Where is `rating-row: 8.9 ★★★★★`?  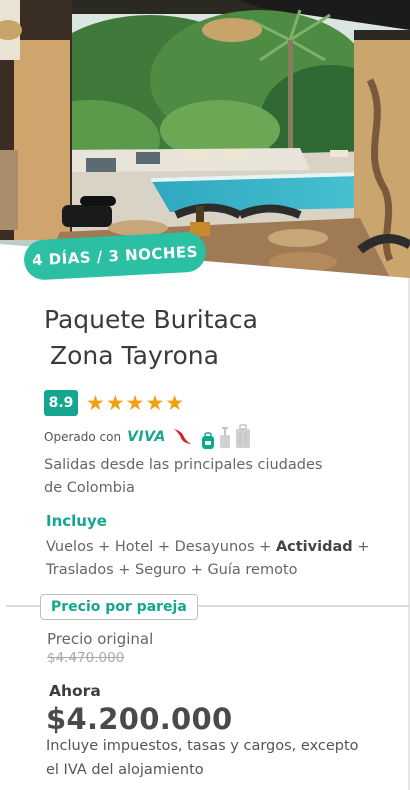
rating-row: 8.9 ★★★★★ is located at coordinates (114, 403).